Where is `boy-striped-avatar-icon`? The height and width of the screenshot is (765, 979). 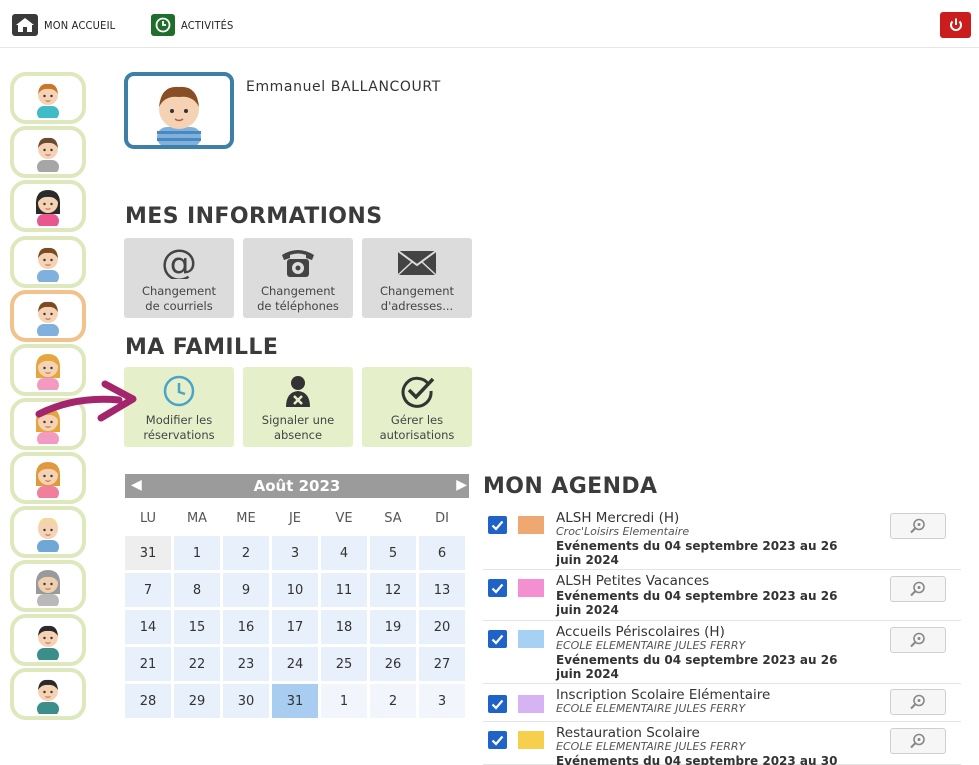
boy-striped-avatar-icon is located at coordinates (48, 264).